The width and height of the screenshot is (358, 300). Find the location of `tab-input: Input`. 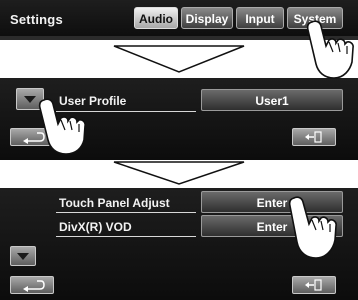

tab-input: Input is located at coordinates (260, 18).